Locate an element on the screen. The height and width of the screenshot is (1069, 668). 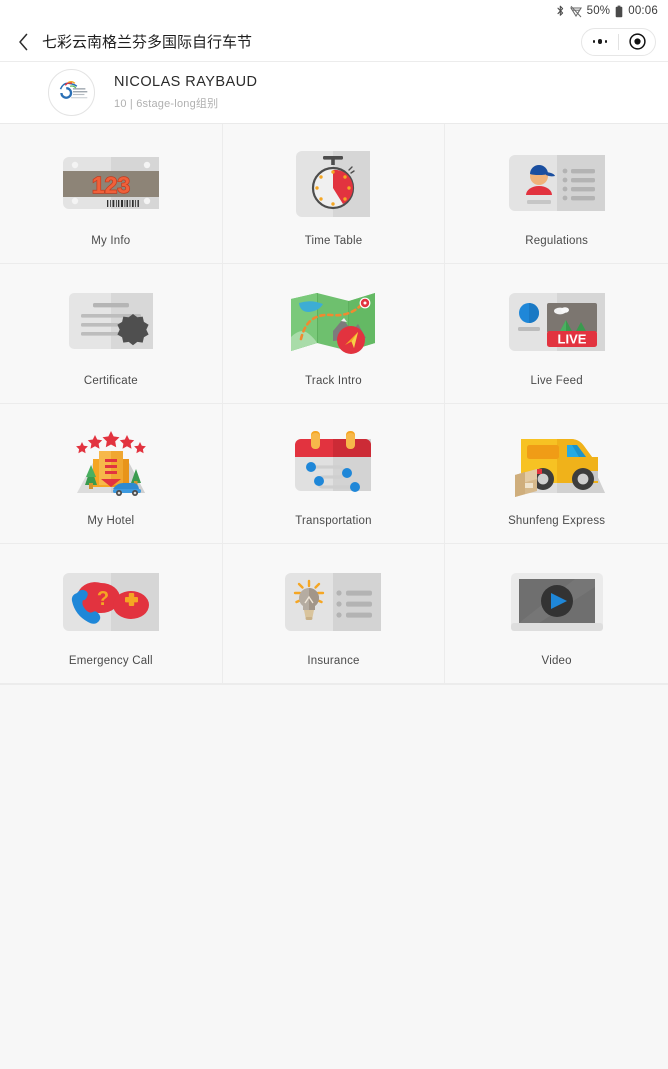
hotel-stars-icon is located at coordinates (111, 462).